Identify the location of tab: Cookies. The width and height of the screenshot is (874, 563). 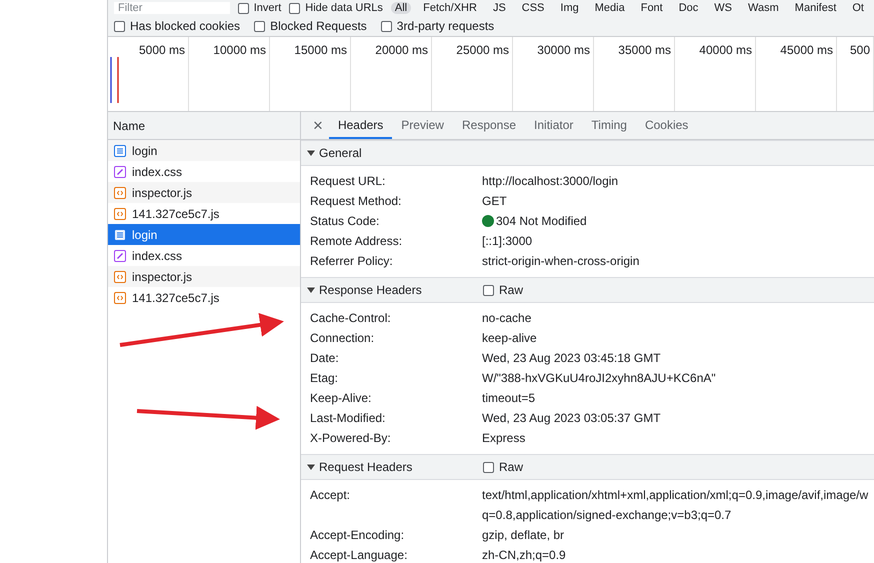
(667, 125).